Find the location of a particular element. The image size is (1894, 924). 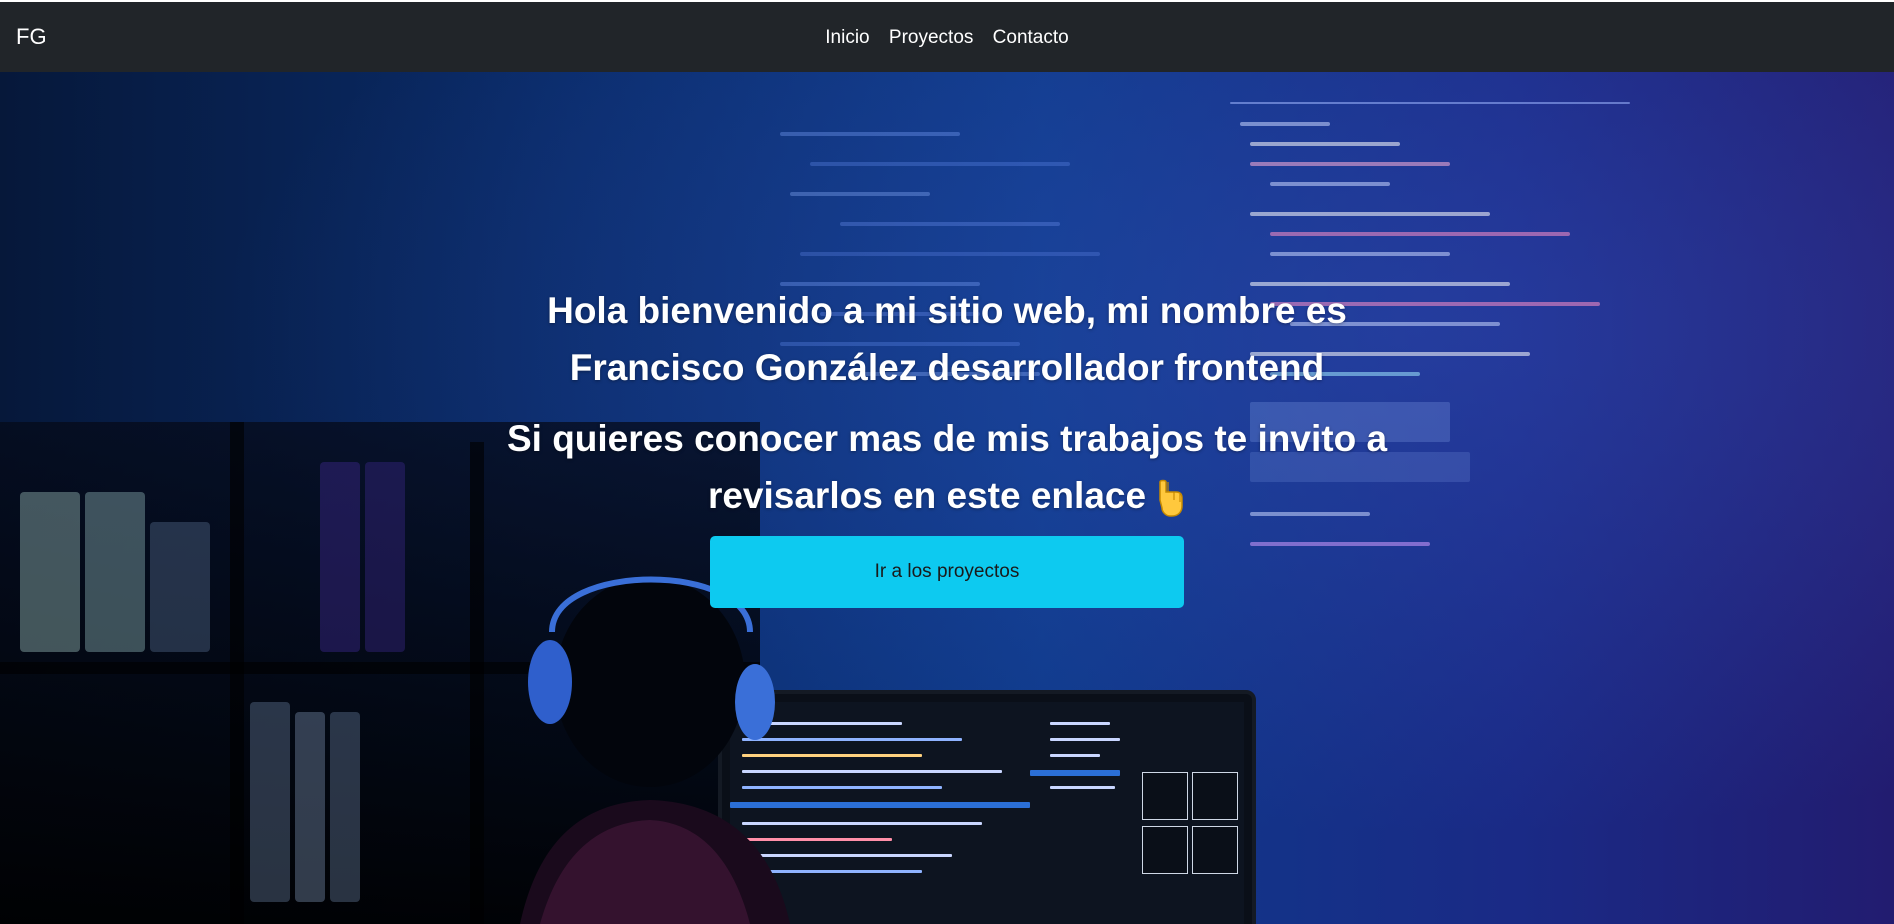

nav-links: Inicio Proyectos Contacto is located at coordinates (947, 38).